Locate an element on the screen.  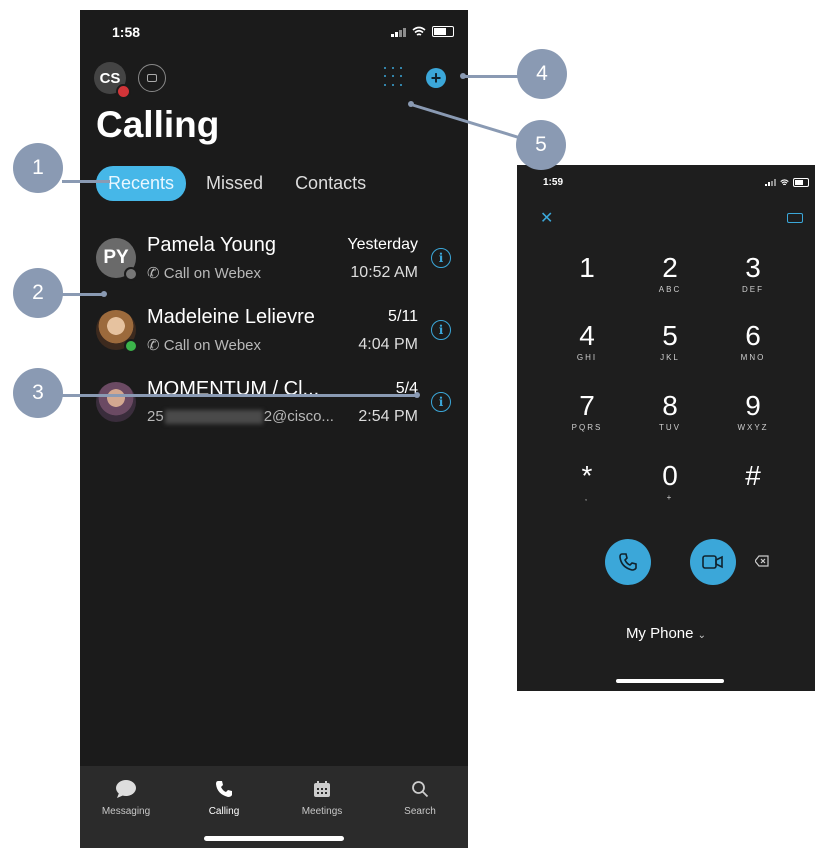
status-icons is located at coordinates (422, 31).